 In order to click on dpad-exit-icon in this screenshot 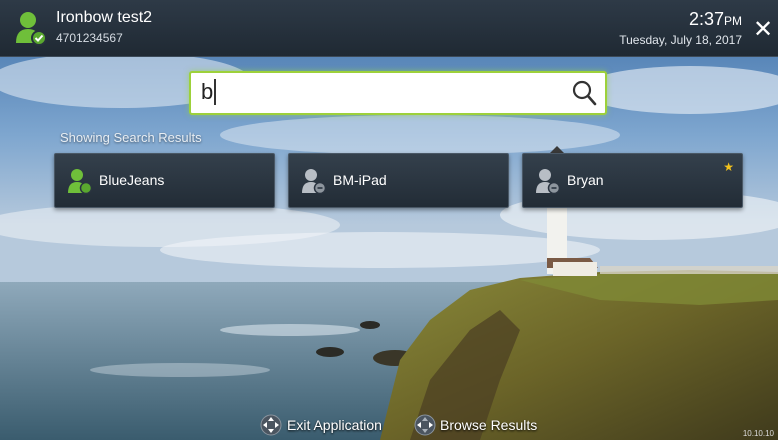, I will do `click(271, 425)`.